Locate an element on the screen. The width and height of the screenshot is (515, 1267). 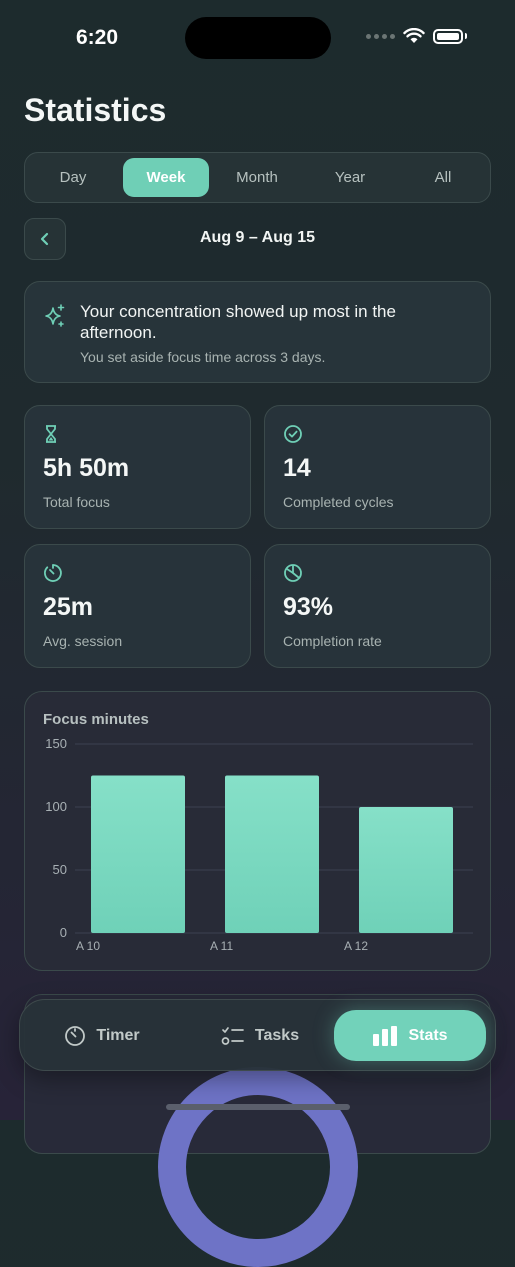
tab-month: Month is located at coordinates (257, 177).